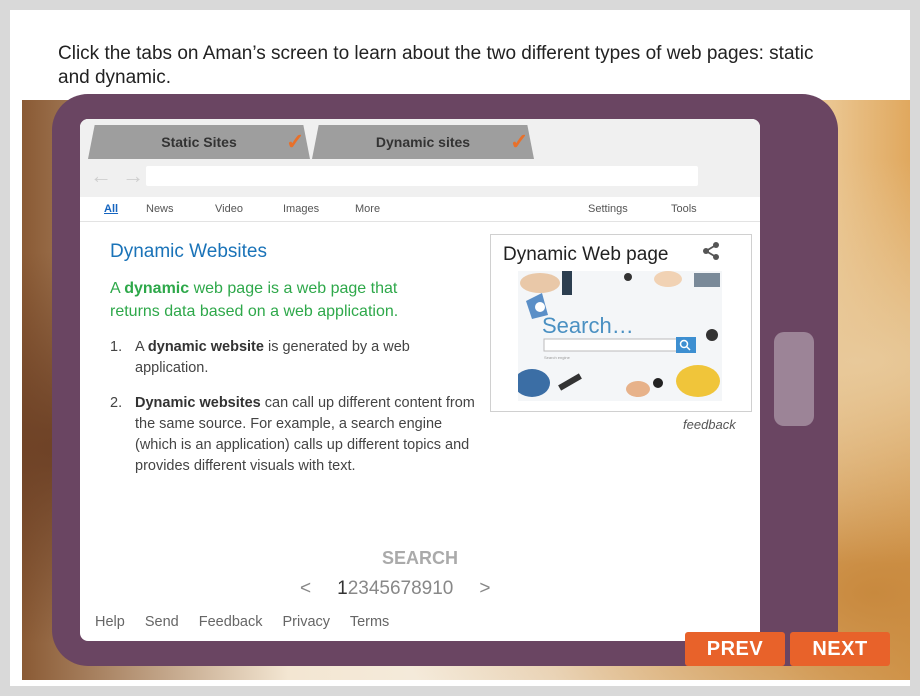  Describe the element at coordinates (231, 622) in the screenshot. I see `footer-feedback: Feedback` at that location.